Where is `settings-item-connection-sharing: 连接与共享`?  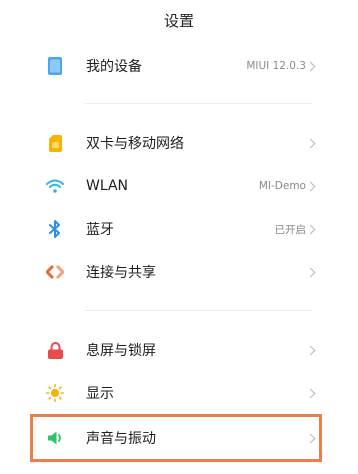 settings-item-connection-sharing: 连接与共享 is located at coordinates (179, 272).